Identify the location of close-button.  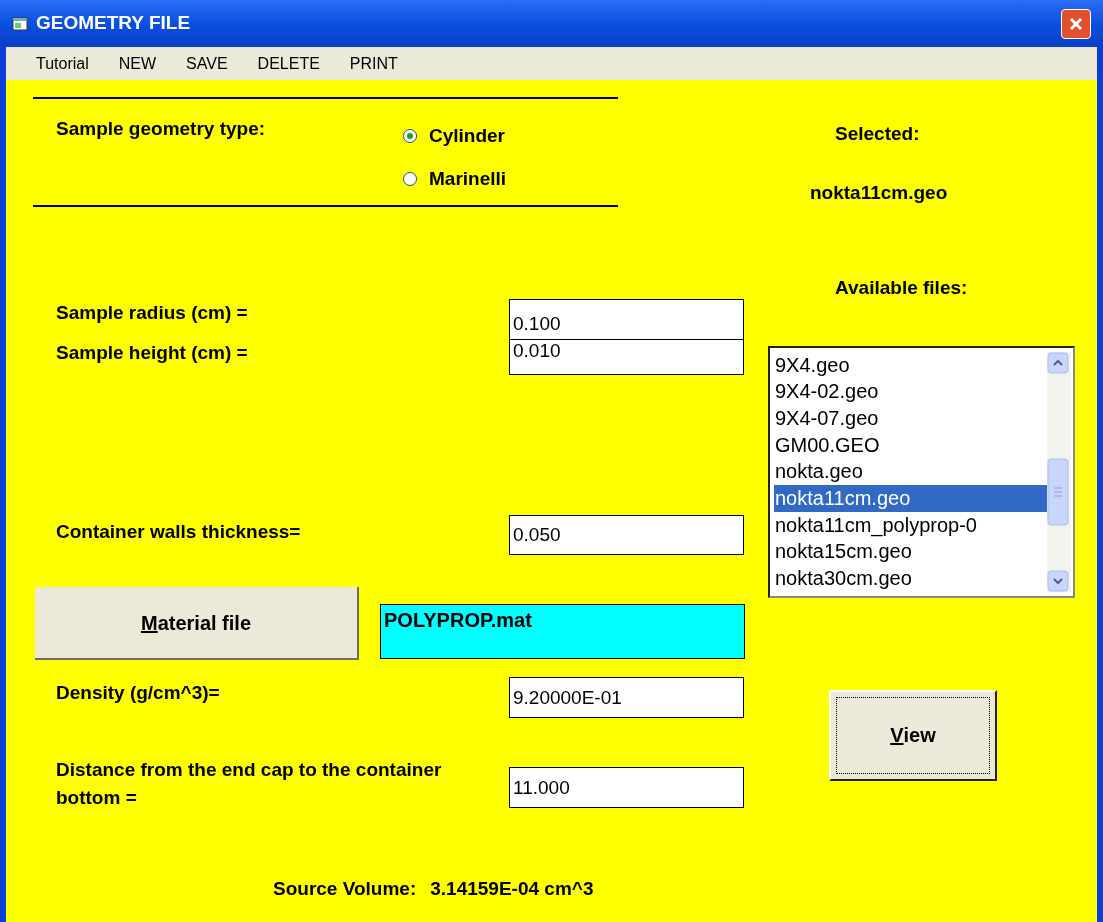
(1076, 23).